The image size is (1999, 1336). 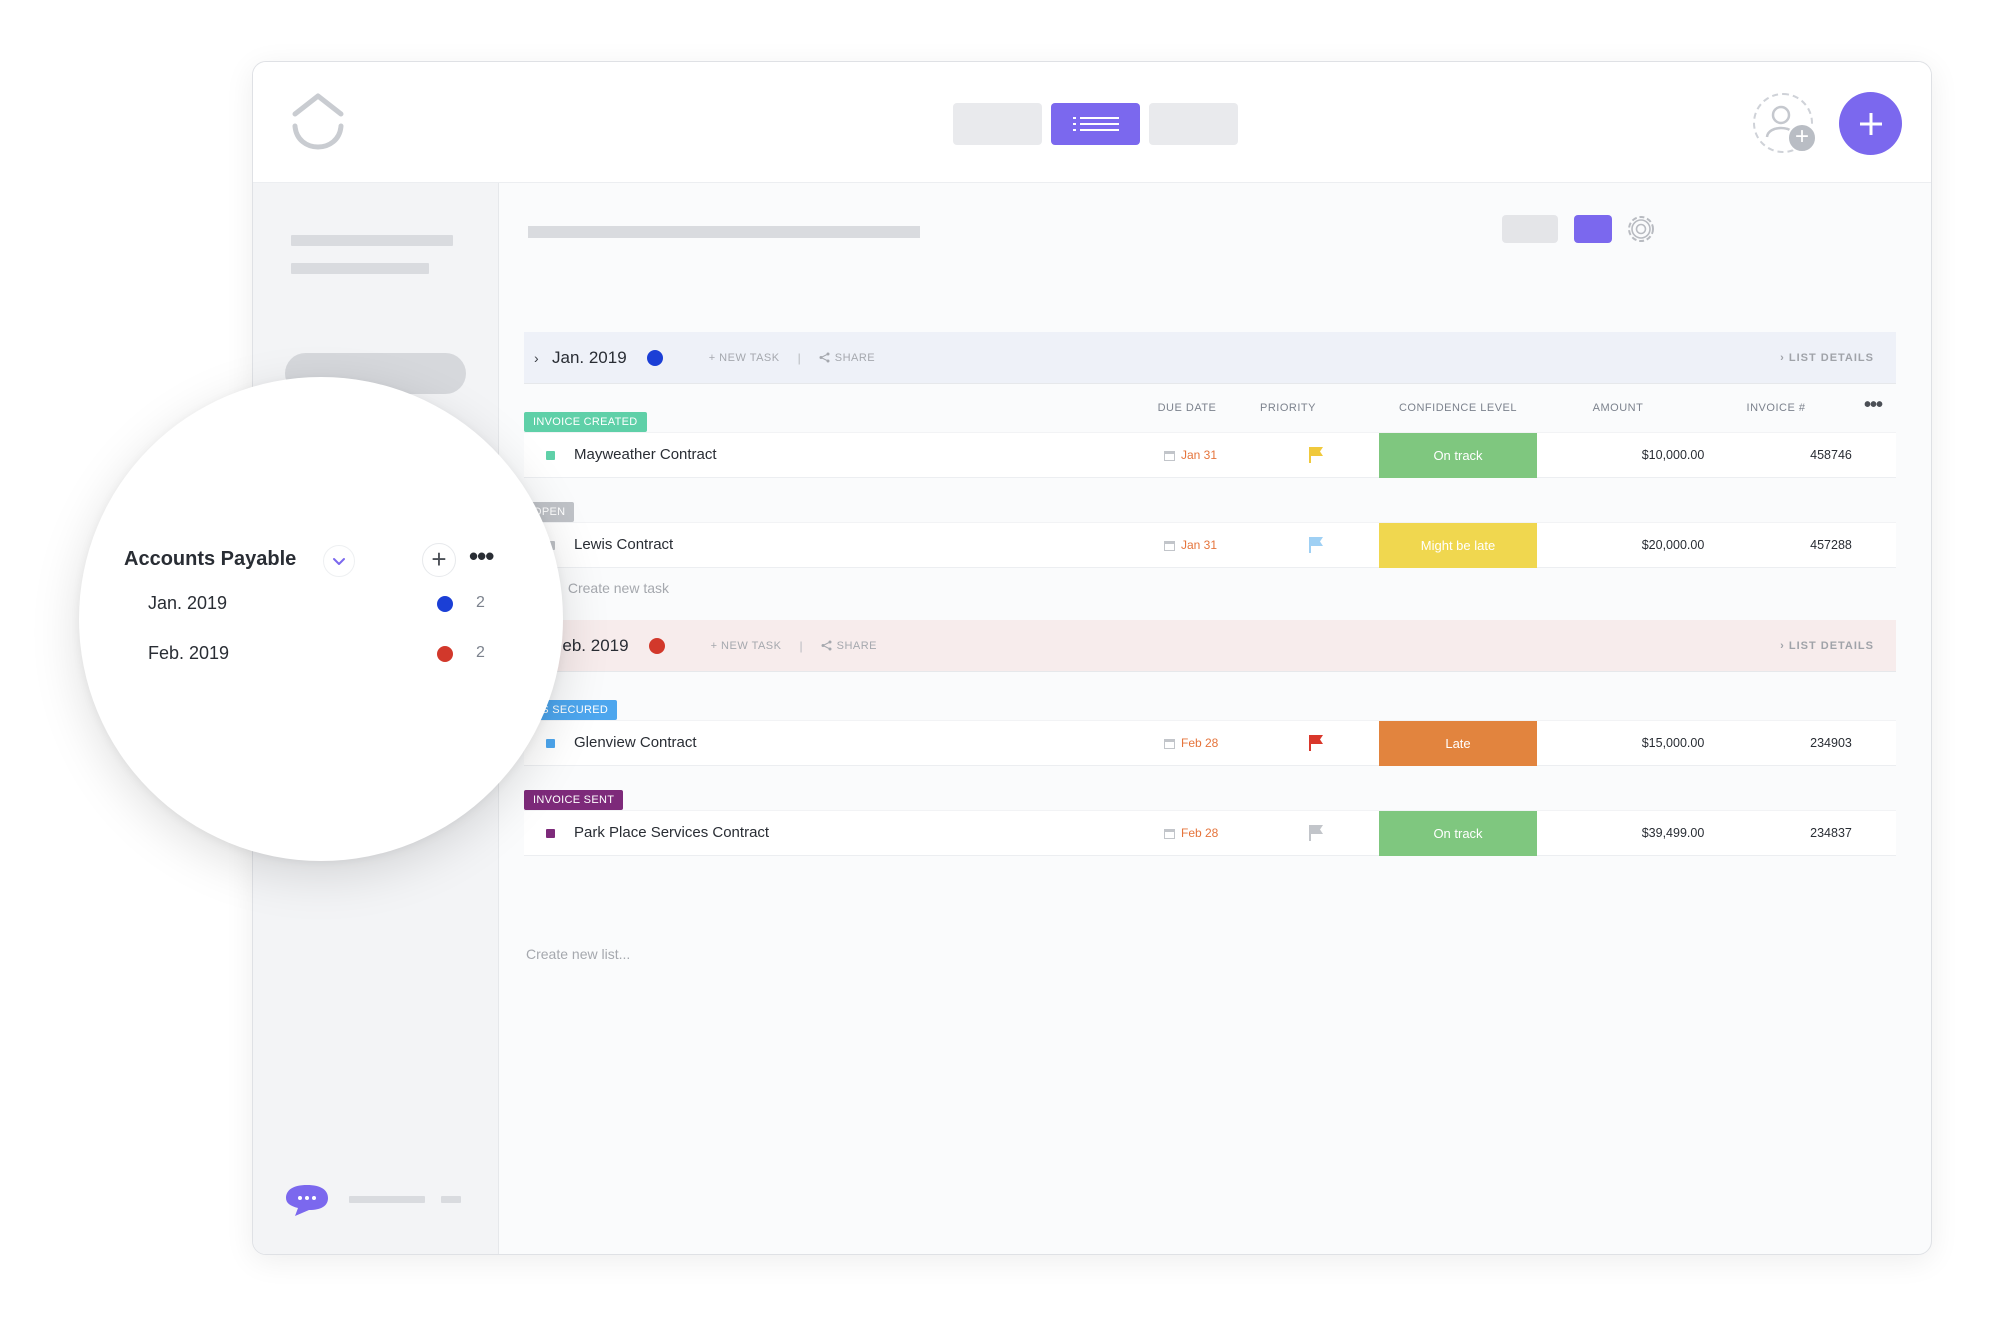 I want to click on invoice-number: 457288, so click(x=1831, y=545).